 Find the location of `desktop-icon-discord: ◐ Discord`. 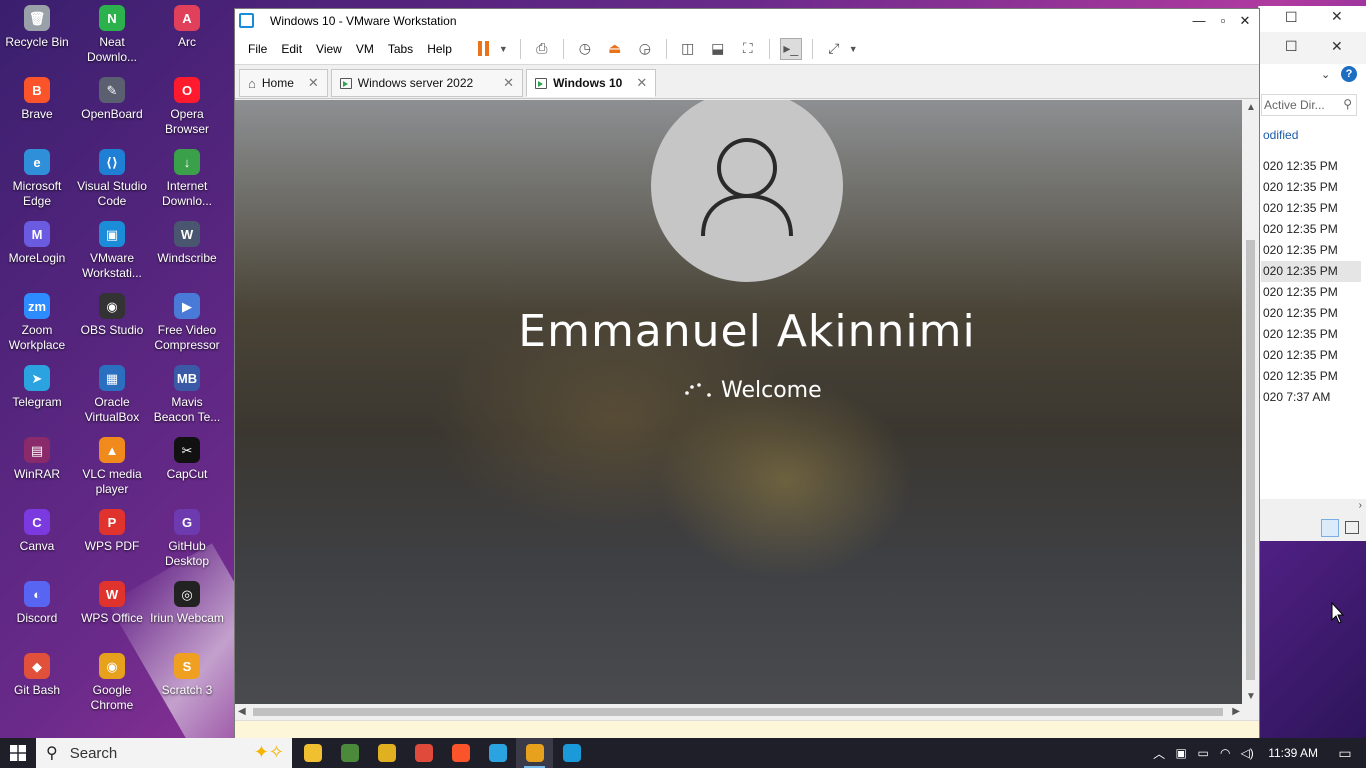

desktop-icon-discord: ◐ Discord is located at coordinates (37, 601).